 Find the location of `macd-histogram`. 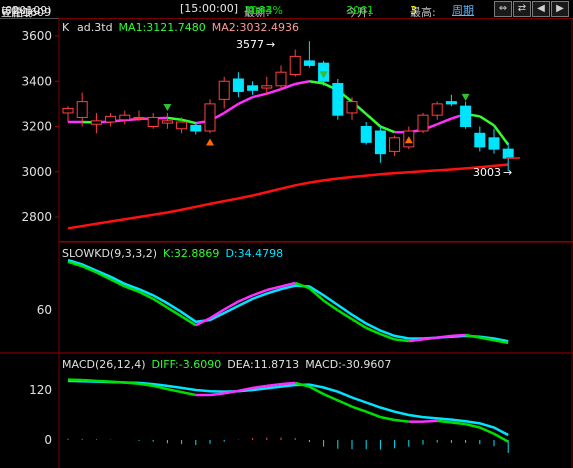

macd-histogram is located at coordinates (288, 445).